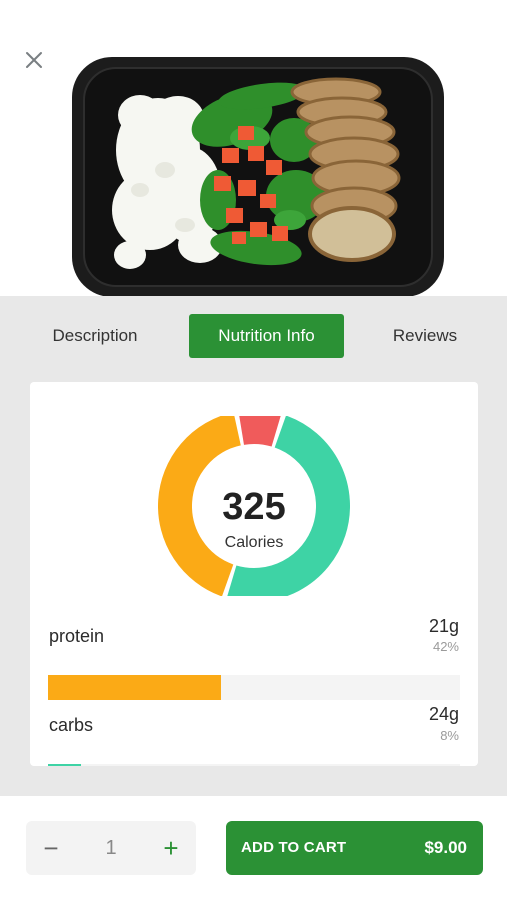 The width and height of the screenshot is (507, 900). What do you see at coordinates (354, 848) in the screenshot?
I see `add-to-cart-button: ADD TO CART $9.00` at bounding box center [354, 848].